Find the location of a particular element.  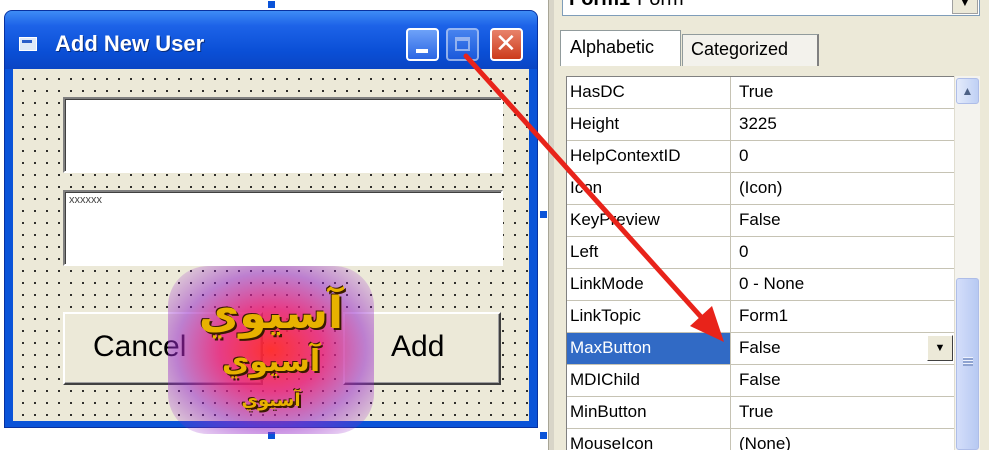

property-row: LinkMode 0 - None is located at coordinates (760, 285).